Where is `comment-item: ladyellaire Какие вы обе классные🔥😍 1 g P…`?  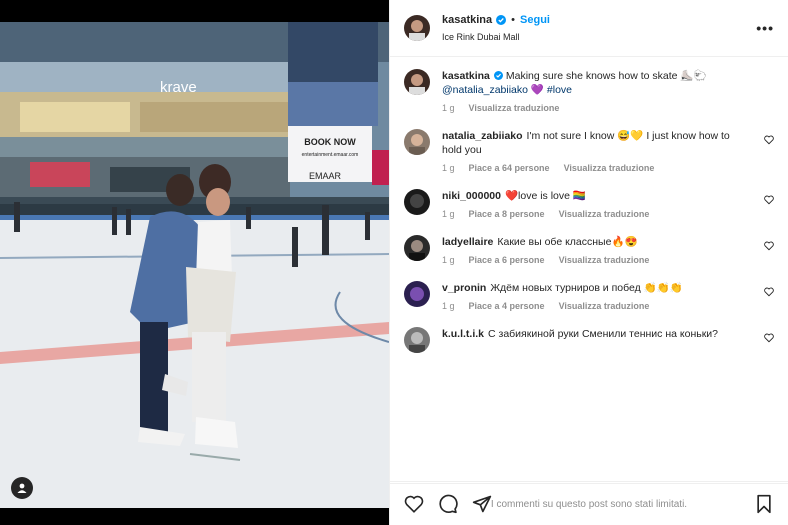
comment-item: ladyellaire Какие вы обе классные🔥😍 1 g P… is located at coordinates (589, 250).